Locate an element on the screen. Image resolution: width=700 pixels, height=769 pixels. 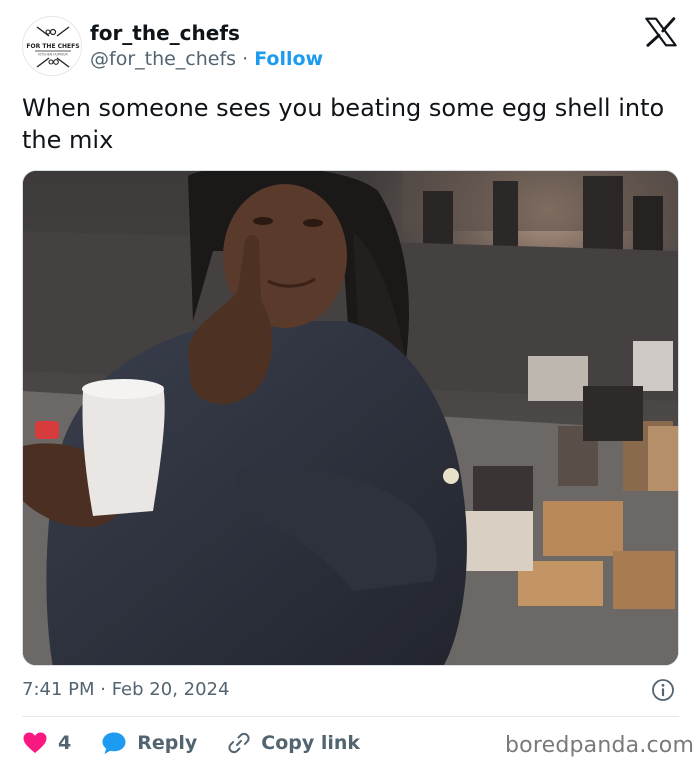
tweet-timestamp: 7:41 PM · Feb 20, 2024 is located at coordinates (125, 689).